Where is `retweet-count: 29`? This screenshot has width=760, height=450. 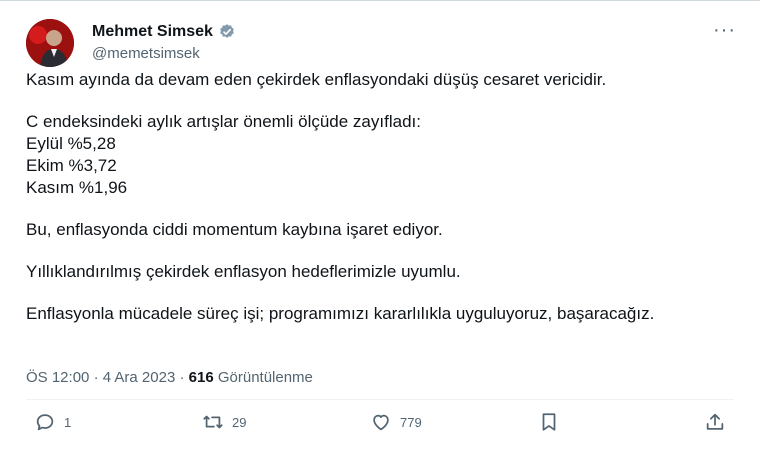 retweet-count: 29 is located at coordinates (239, 422).